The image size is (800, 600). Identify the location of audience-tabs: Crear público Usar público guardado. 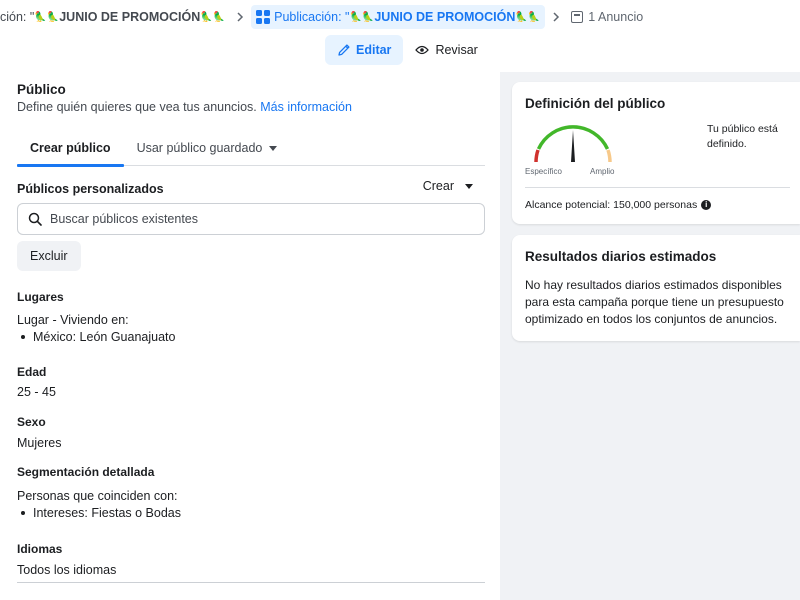
(251, 148).